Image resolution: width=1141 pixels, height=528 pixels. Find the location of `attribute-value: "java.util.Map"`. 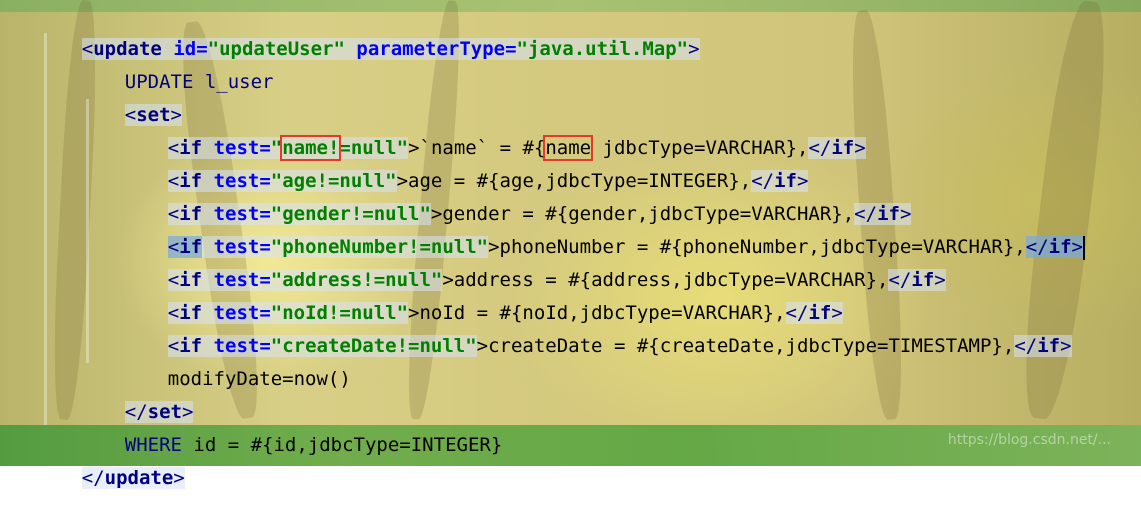

attribute-value: "java.util.Map" is located at coordinates (602, 49).